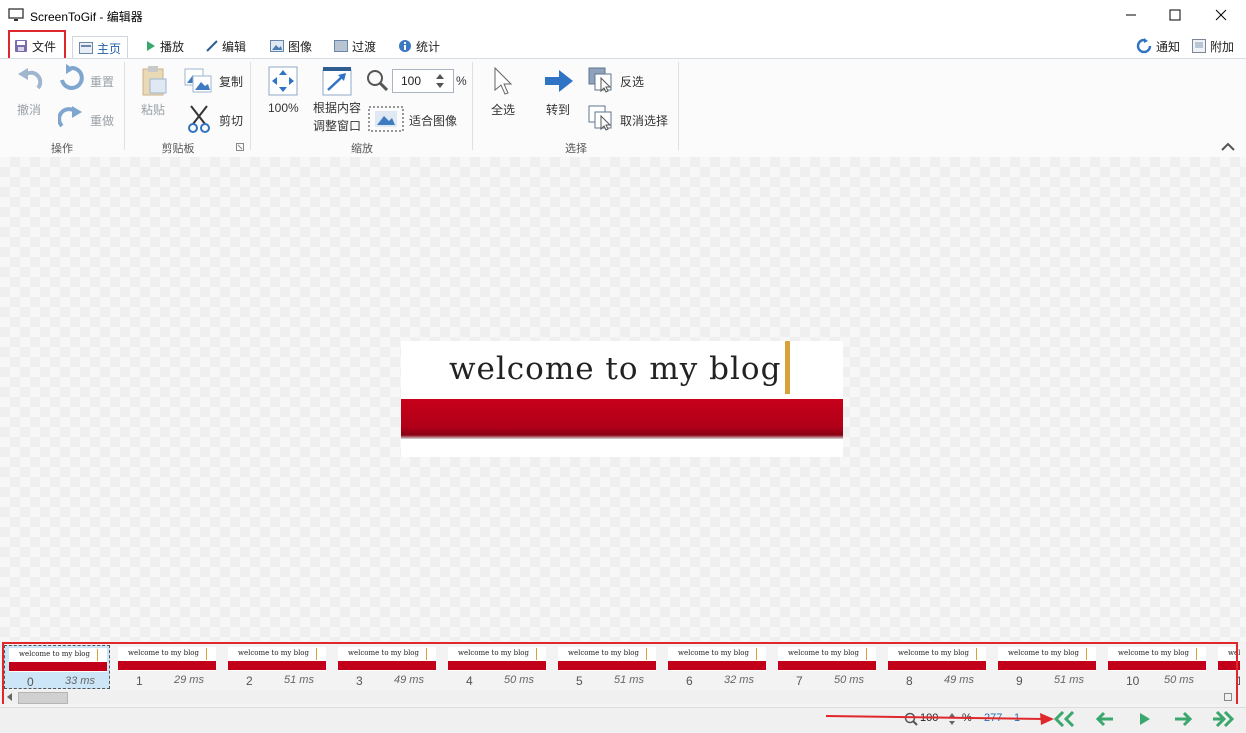 The height and width of the screenshot is (733, 1246). I want to click on maximize-icon, so click(1175, 15).